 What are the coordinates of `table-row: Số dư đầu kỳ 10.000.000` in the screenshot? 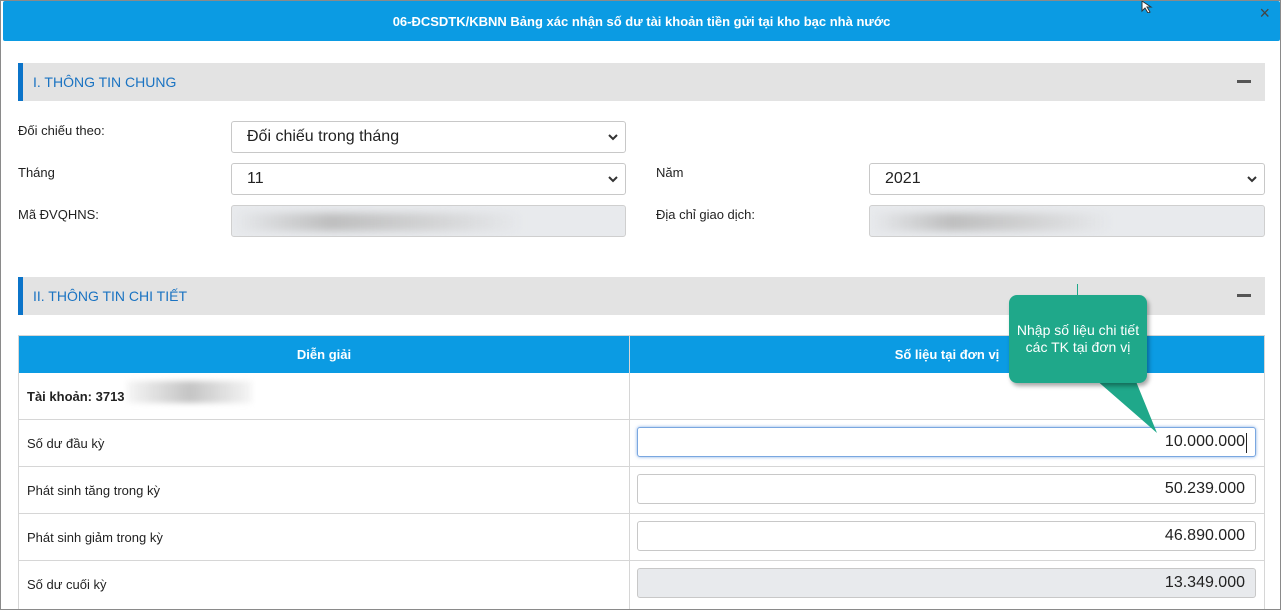 It's located at (641, 443).